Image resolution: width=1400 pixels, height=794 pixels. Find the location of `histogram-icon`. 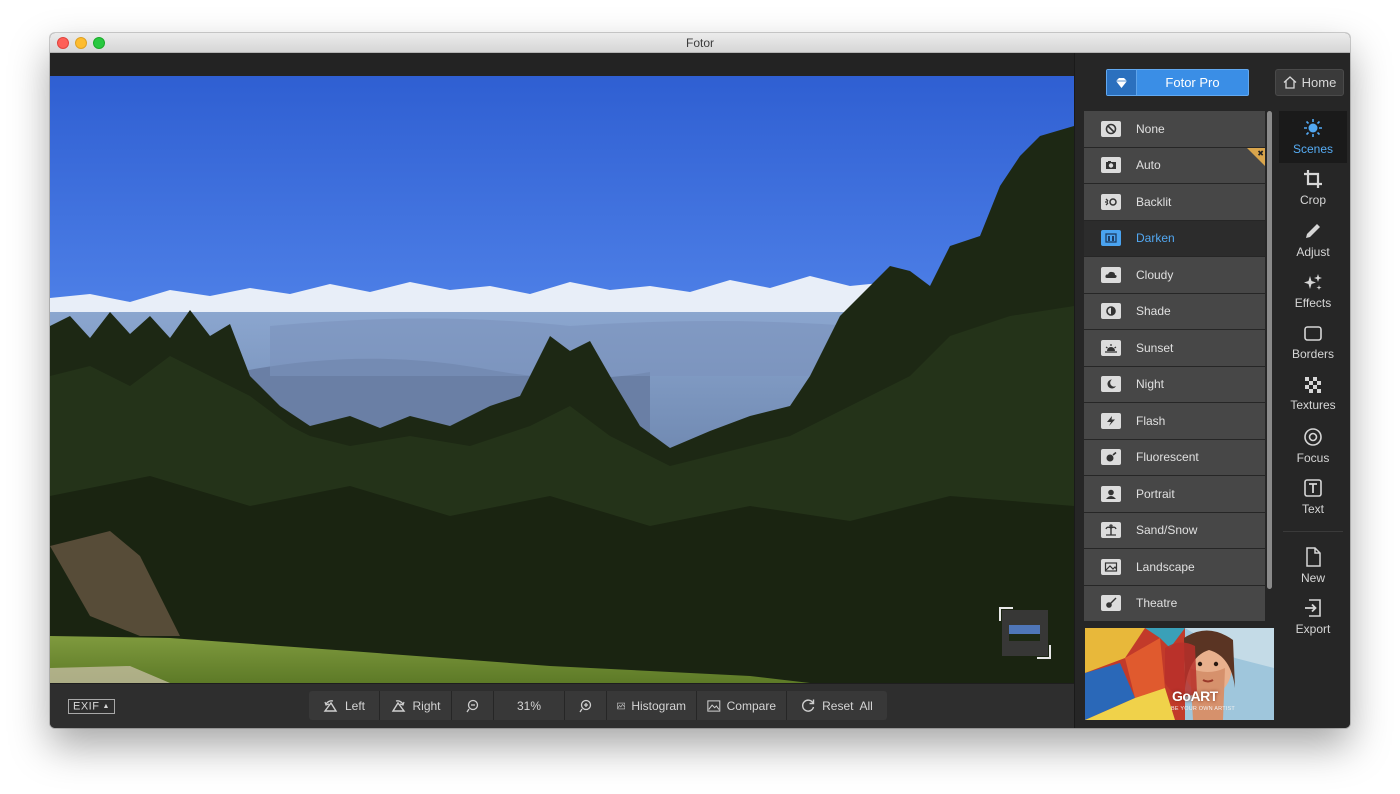

histogram-icon is located at coordinates (621, 705).